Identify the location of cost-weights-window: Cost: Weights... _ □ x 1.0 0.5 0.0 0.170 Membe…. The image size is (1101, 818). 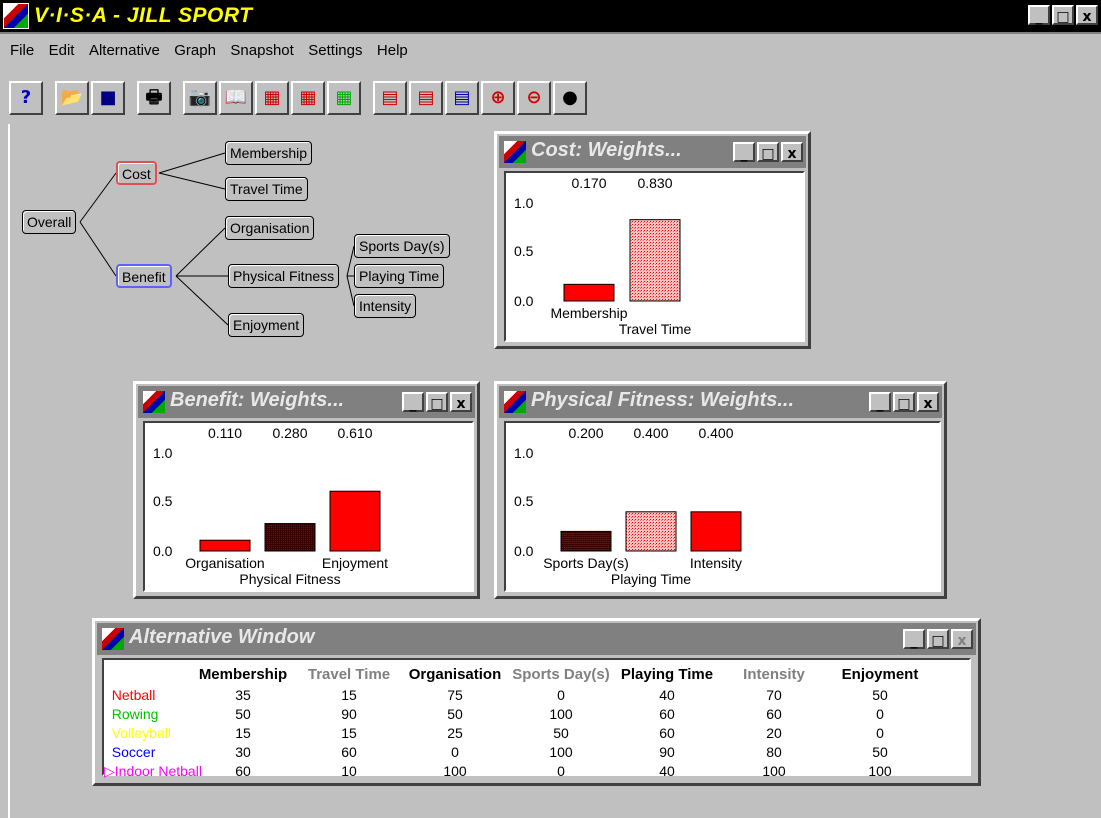
(652, 240).